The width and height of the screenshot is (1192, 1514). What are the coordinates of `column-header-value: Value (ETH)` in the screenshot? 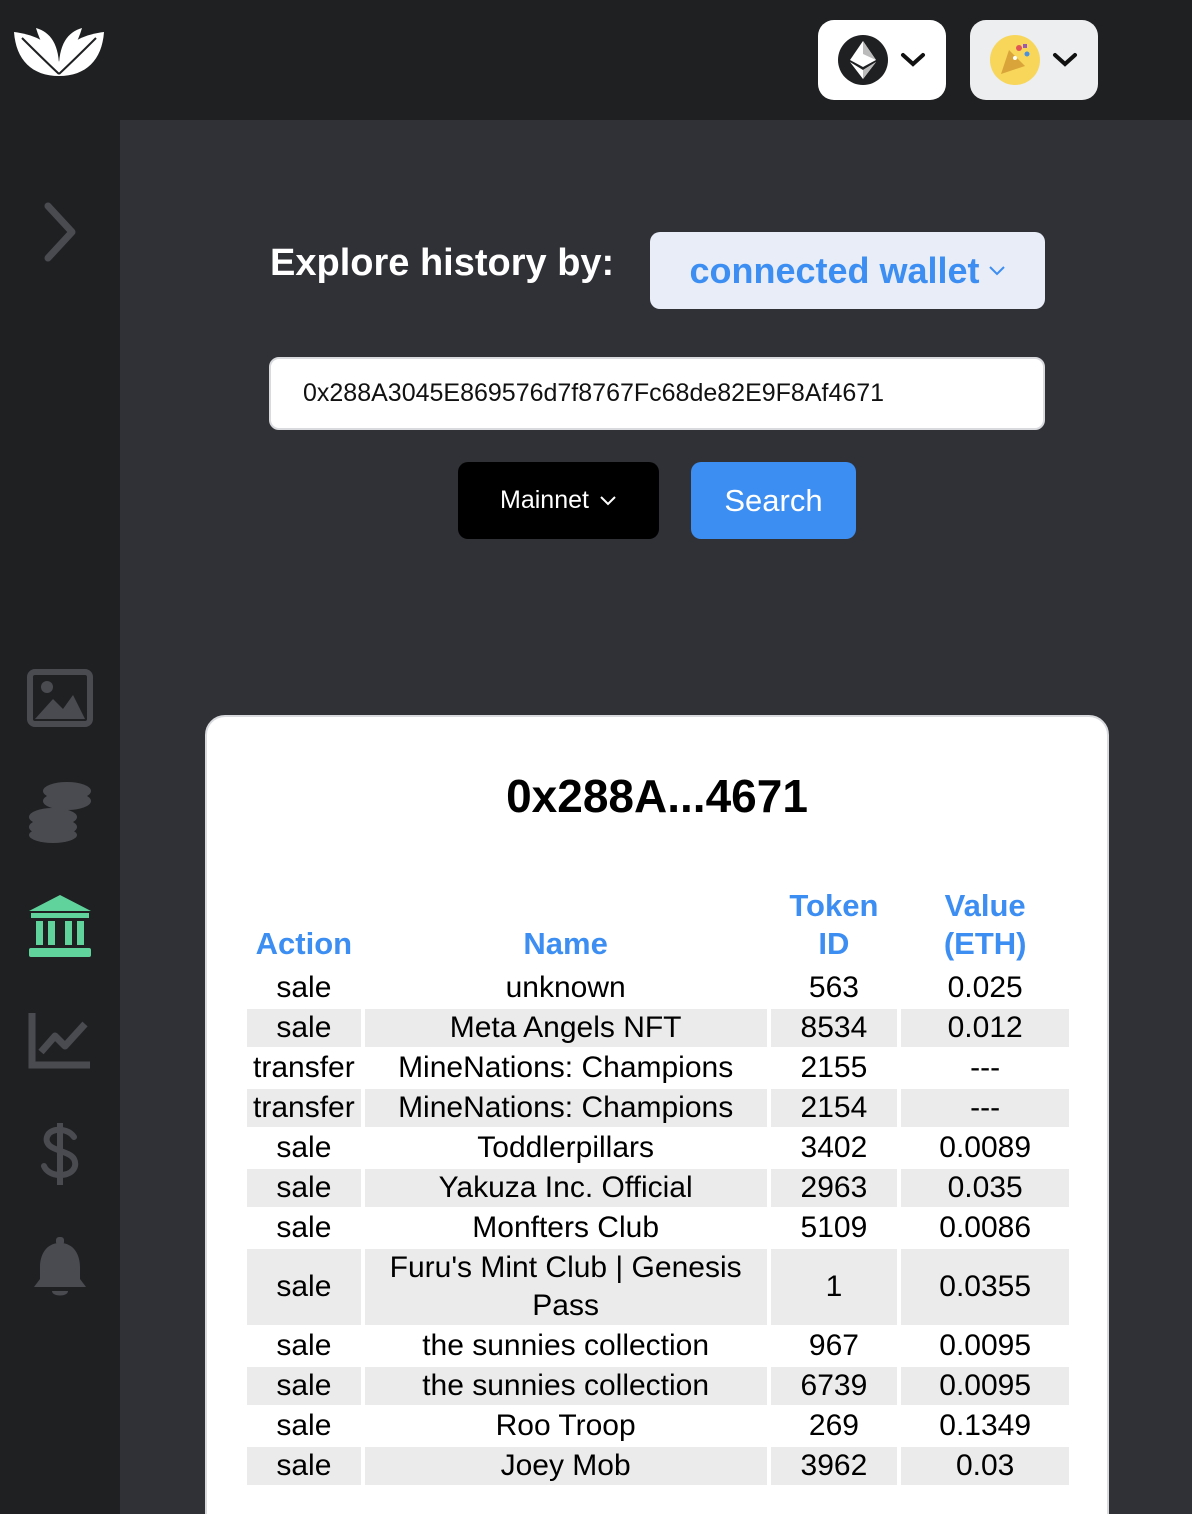 It's located at (985, 927).